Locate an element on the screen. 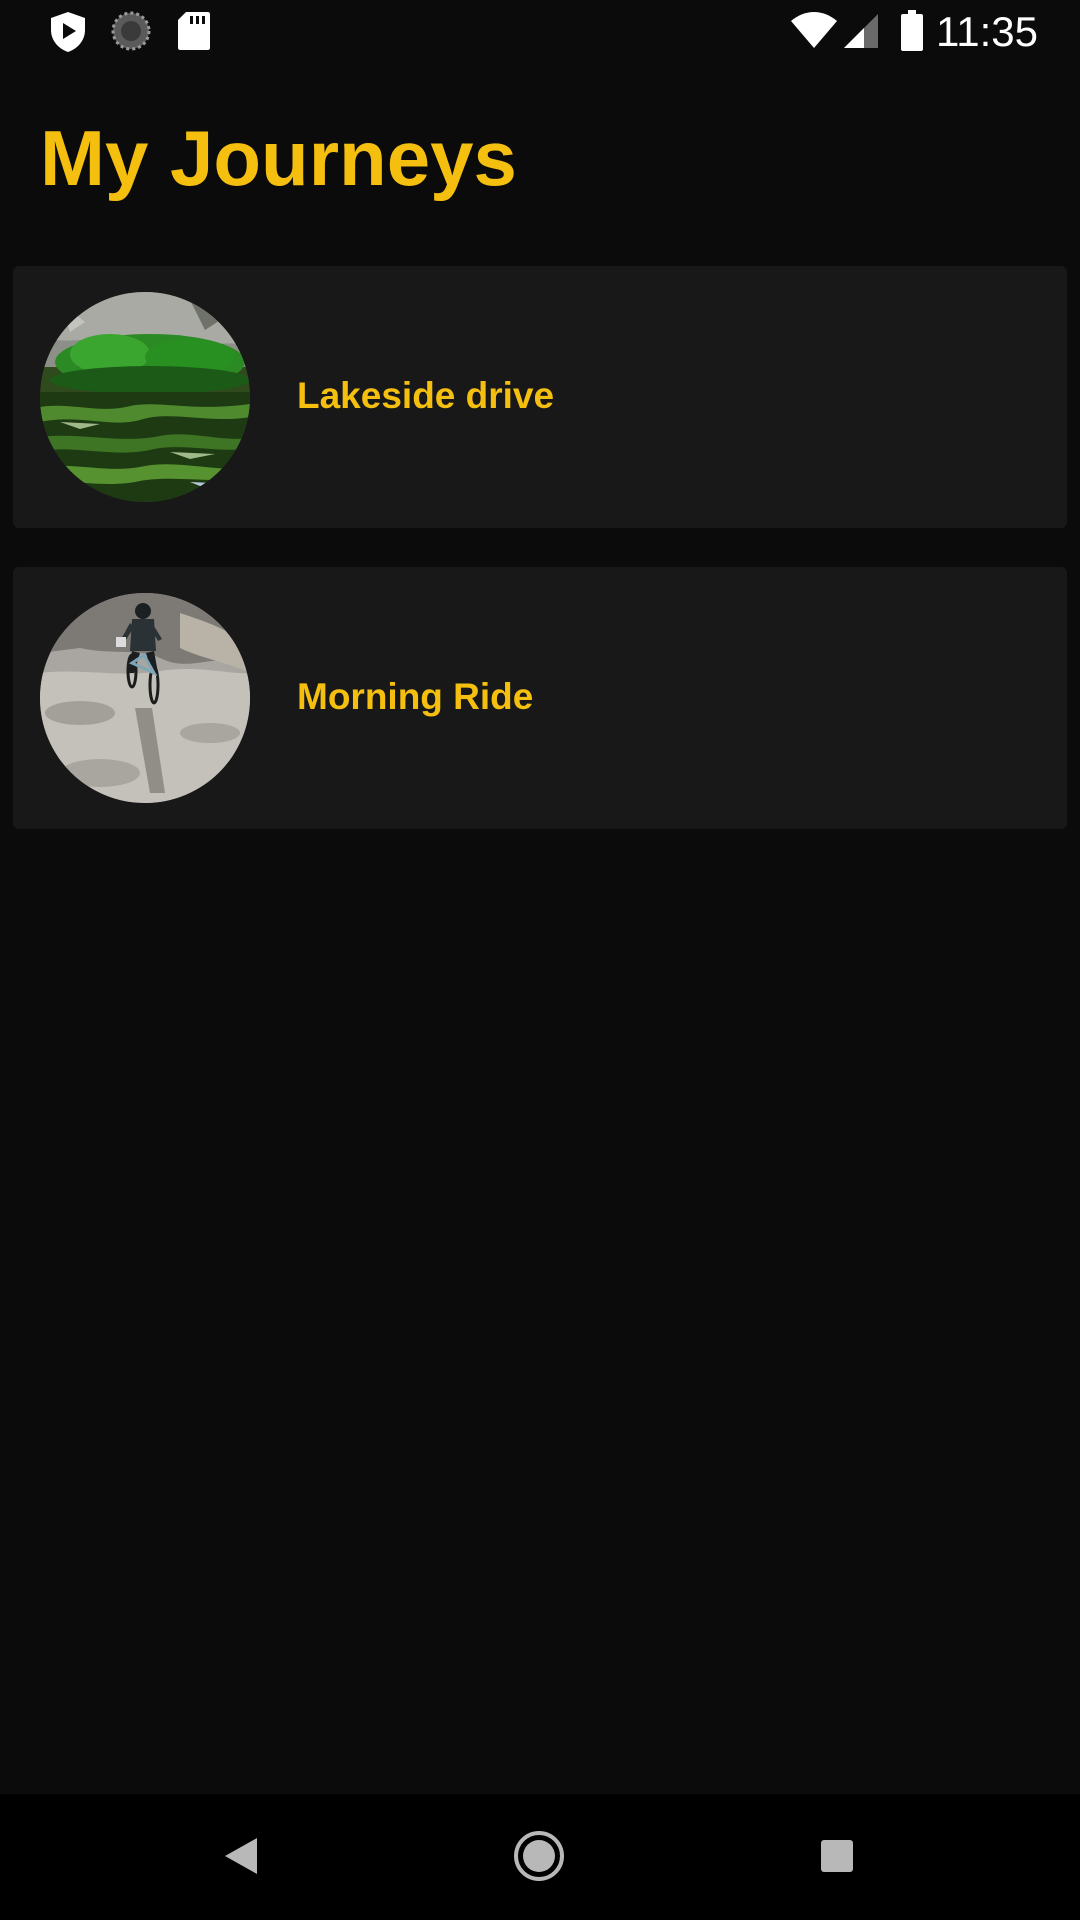 The height and width of the screenshot is (1920, 1080). battery-icon is located at coordinates (912, 33).